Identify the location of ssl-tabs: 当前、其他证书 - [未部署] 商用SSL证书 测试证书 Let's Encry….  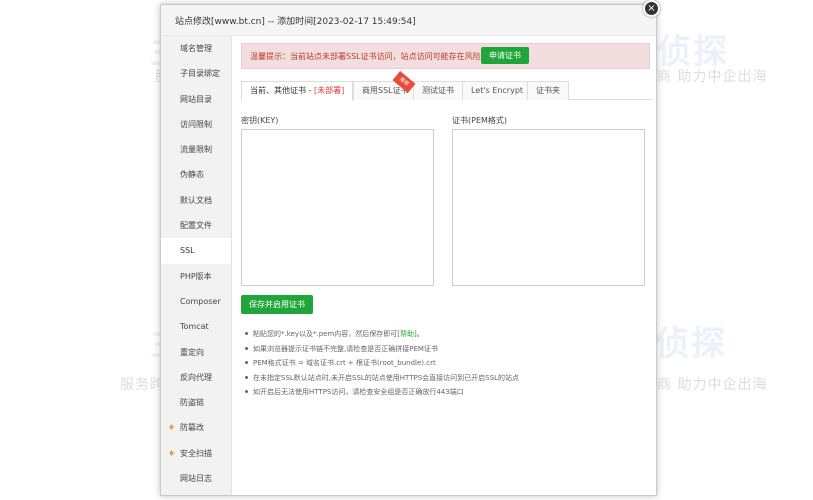
(446, 91).